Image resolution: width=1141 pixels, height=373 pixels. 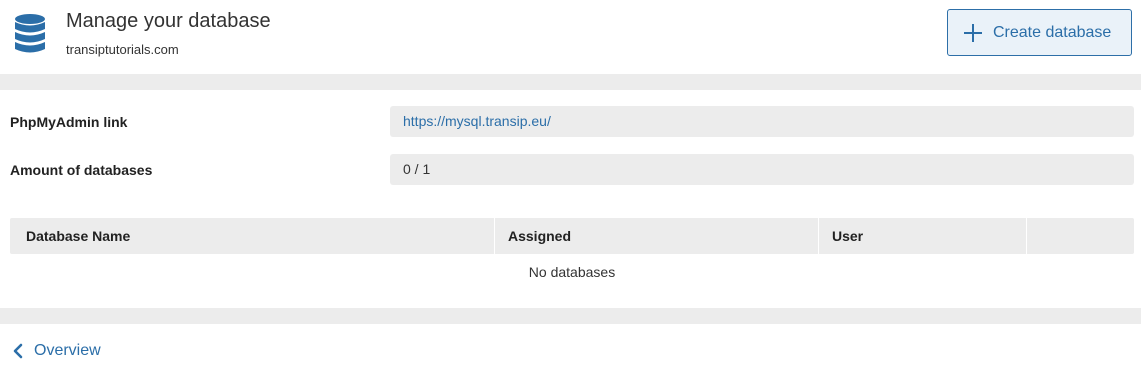 What do you see at coordinates (1080, 236) in the screenshot?
I see `column-header-actions` at bounding box center [1080, 236].